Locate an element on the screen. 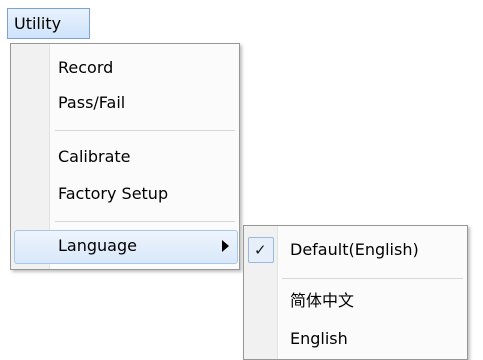 This screenshot has height=360, width=483. checkmark-icon: ✓ is located at coordinates (260, 250).